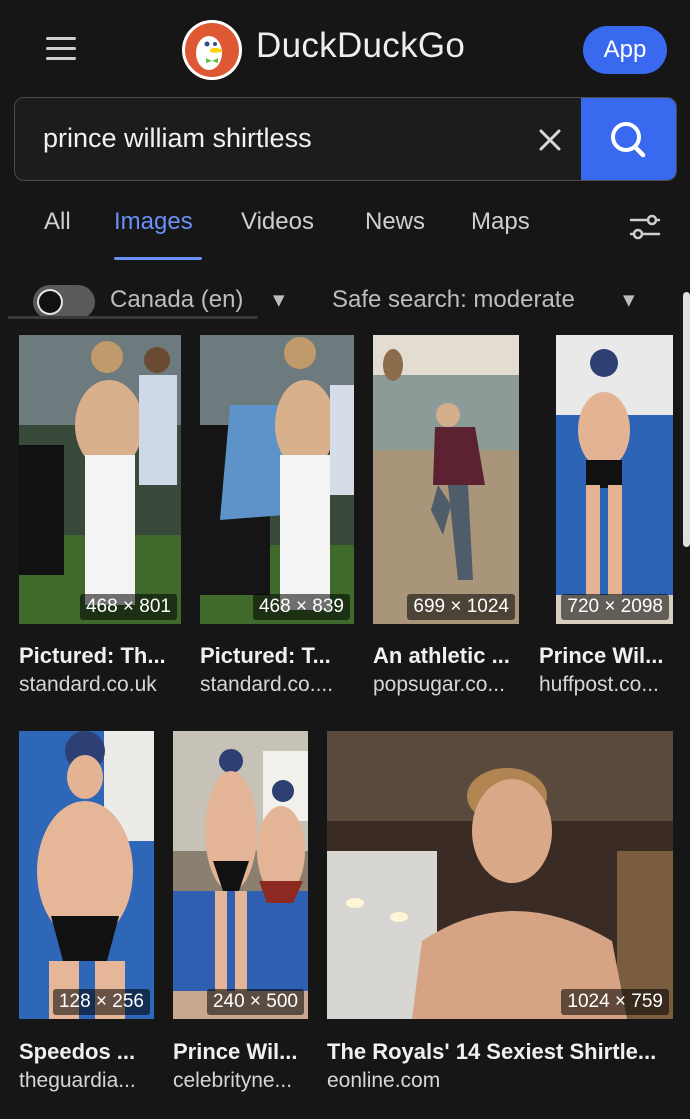 The height and width of the screenshot is (1119, 690). What do you see at coordinates (158, 258) in the screenshot?
I see `active-tab-indicator` at bounding box center [158, 258].